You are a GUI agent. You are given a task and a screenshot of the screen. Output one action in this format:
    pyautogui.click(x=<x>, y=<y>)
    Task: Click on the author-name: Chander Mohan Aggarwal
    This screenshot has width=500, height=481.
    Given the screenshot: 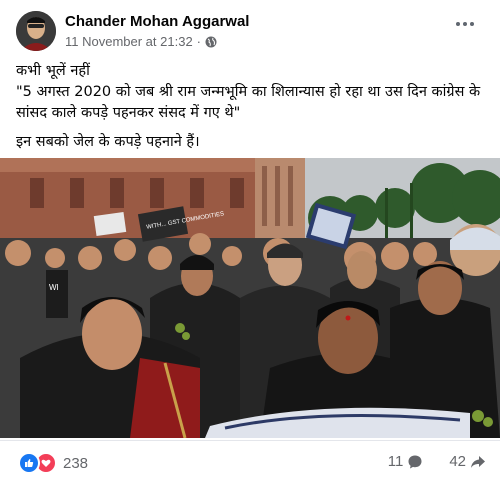 What is the action you would take?
    pyautogui.click(x=157, y=21)
    